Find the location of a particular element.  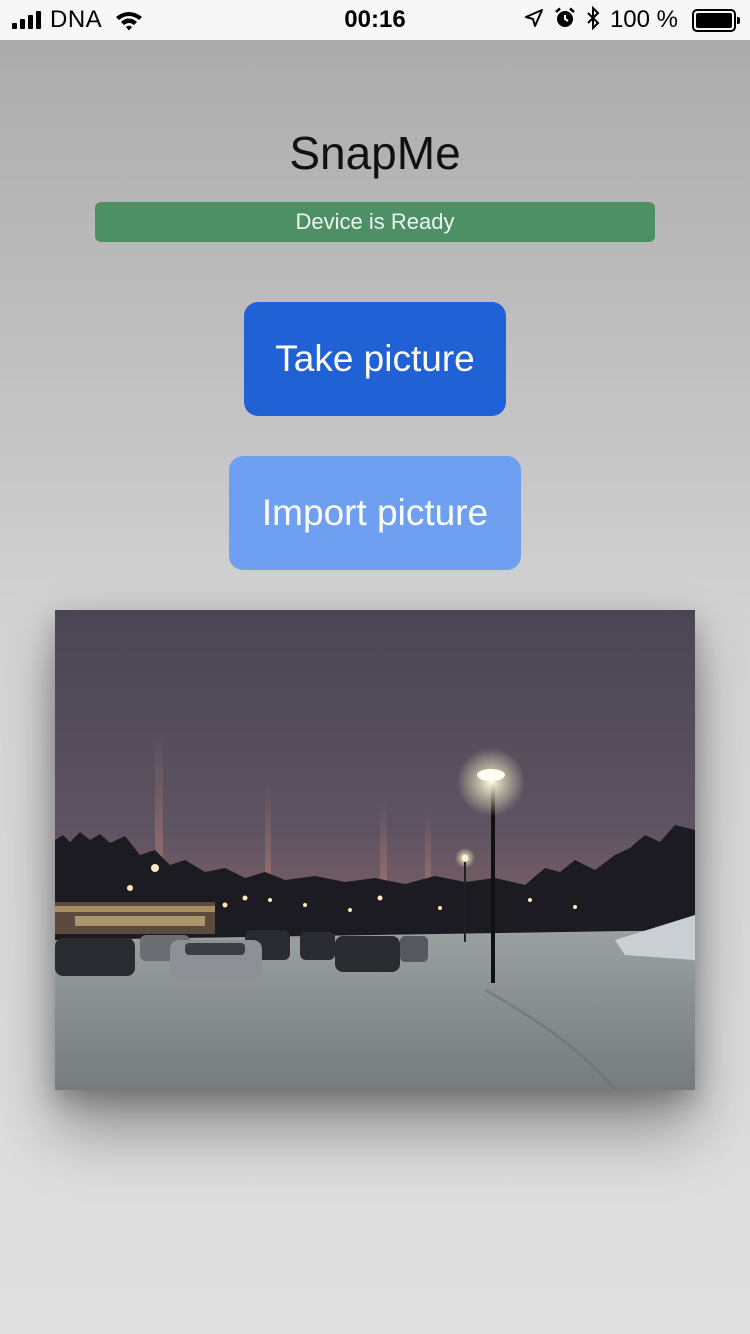

location-arrow-icon is located at coordinates (534, 20).